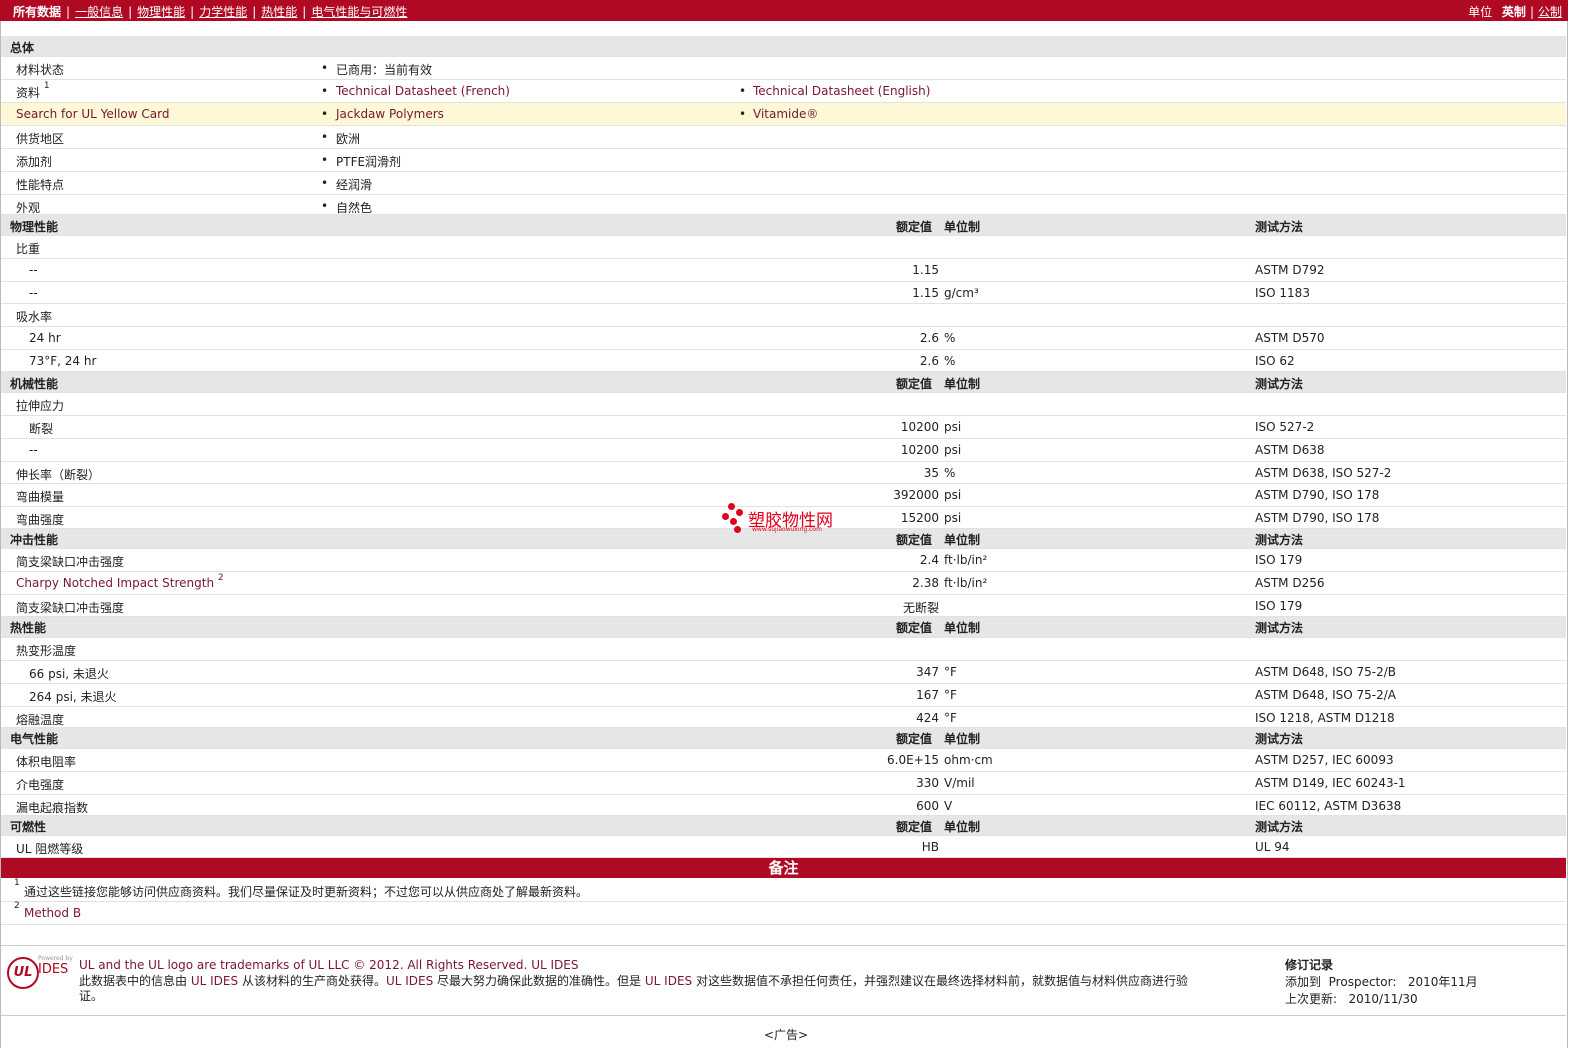 The width and height of the screenshot is (1583, 1048). I want to click on test-method: ASTM D638, ISO 527-2, so click(1323, 473).